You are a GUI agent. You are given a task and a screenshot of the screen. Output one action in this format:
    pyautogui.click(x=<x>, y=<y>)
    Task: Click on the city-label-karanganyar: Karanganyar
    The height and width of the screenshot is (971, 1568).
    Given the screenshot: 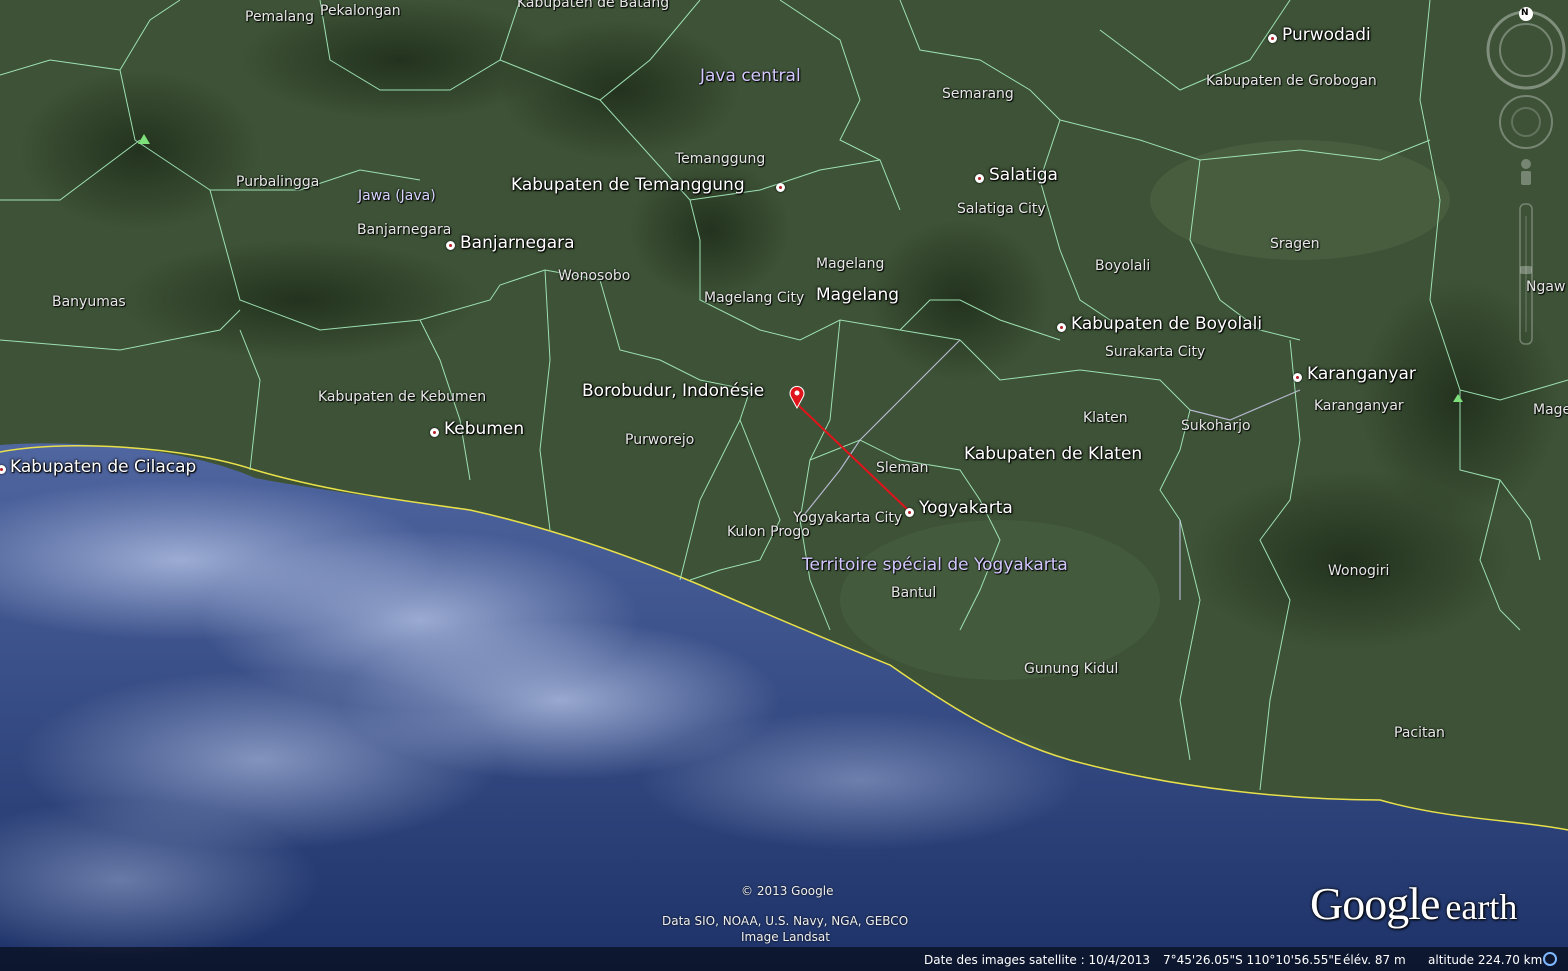 What is the action you would take?
    pyautogui.click(x=1361, y=374)
    